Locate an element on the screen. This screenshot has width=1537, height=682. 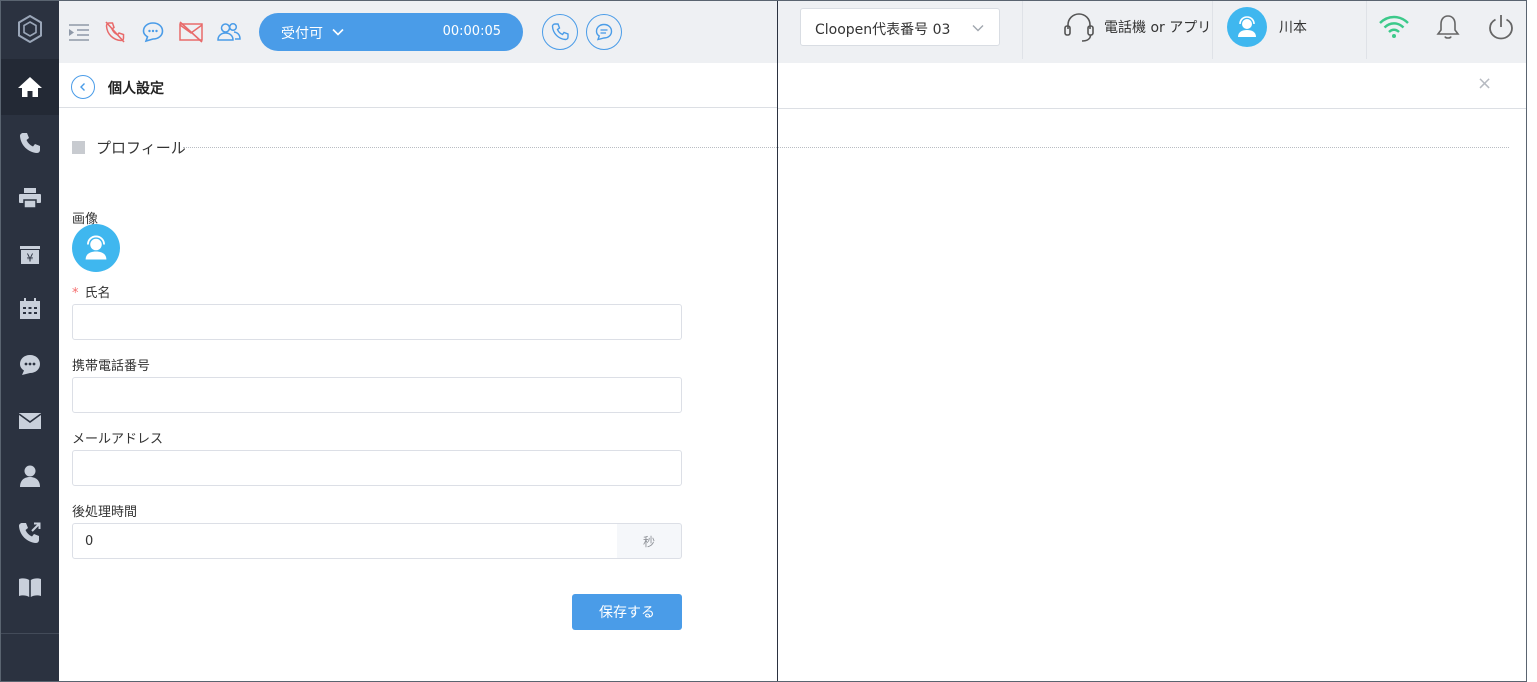
user-menu: 川本 is located at coordinates (1267, 27).